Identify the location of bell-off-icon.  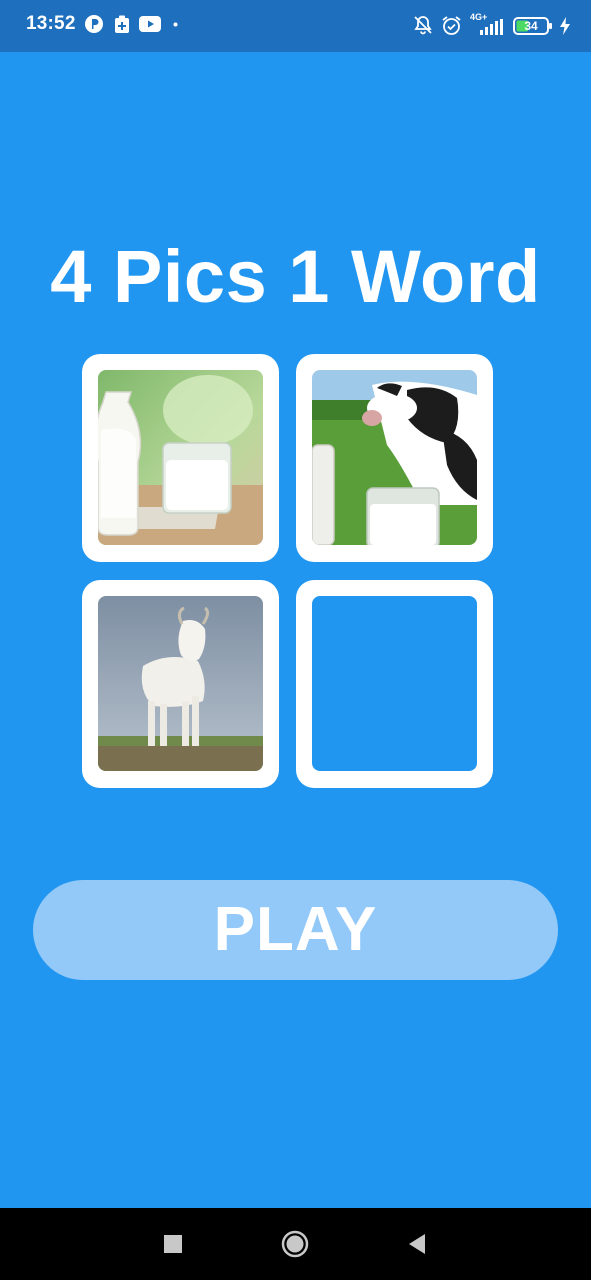
(423, 25).